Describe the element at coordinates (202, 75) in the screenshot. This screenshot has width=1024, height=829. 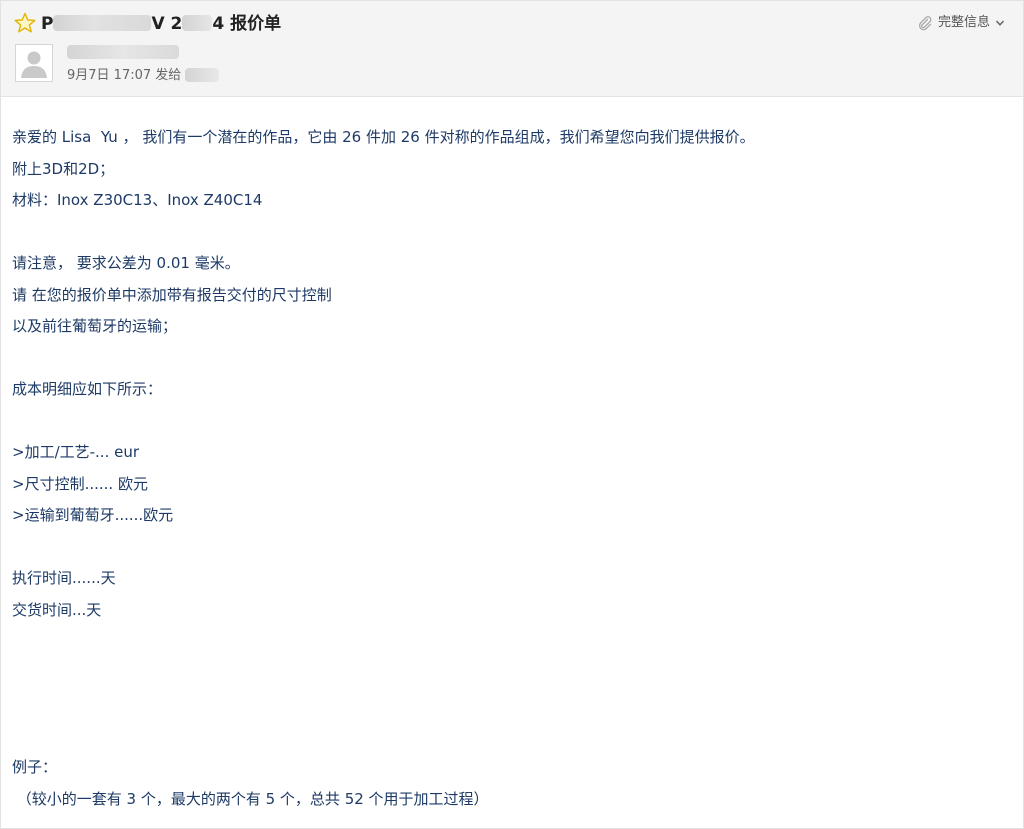
I see `redacted-recipient` at that location.